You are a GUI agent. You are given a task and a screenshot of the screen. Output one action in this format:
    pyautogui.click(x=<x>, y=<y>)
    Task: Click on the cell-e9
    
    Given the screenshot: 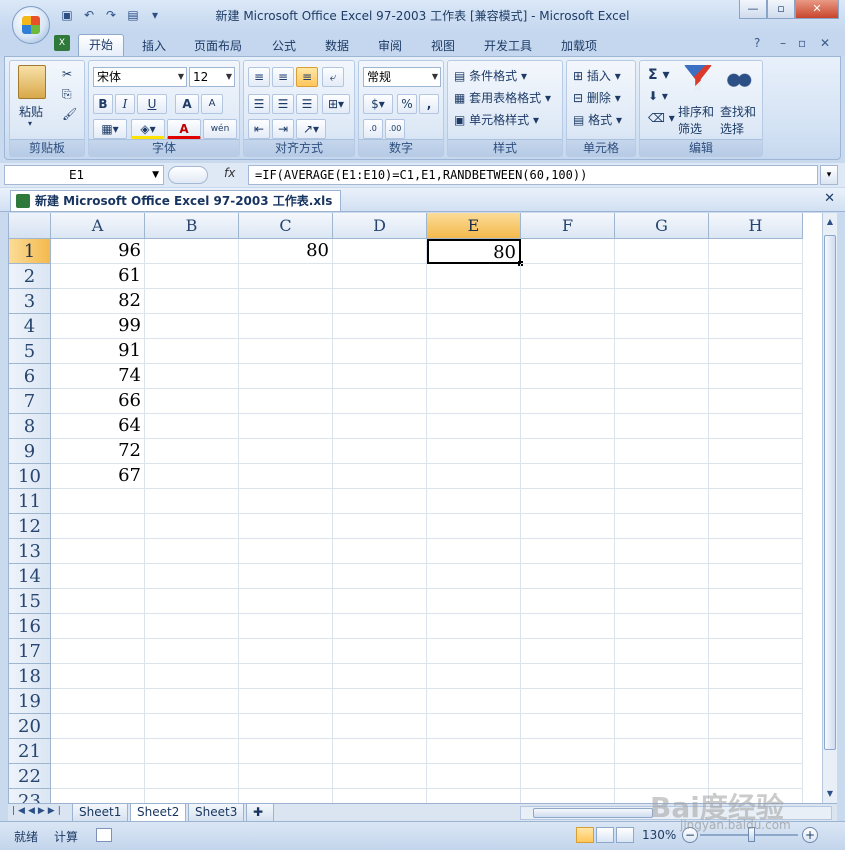 What is the action you would take?
    pyautogui.click(x=474, y=451)
    